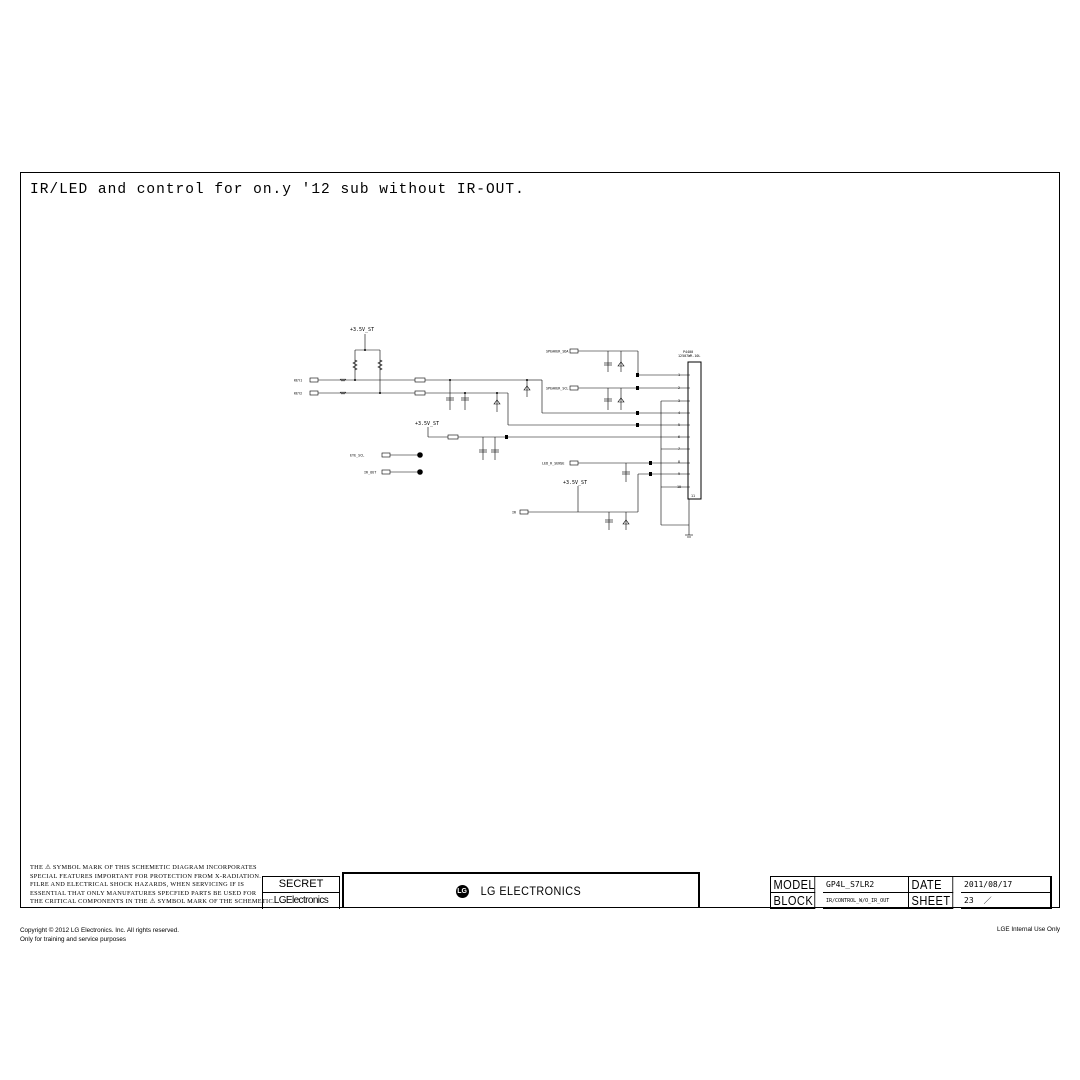 The width and height of the screenshot is (1080, 1080). I want to click on svg-text: LED_R_SENSE, so click(553, 464).